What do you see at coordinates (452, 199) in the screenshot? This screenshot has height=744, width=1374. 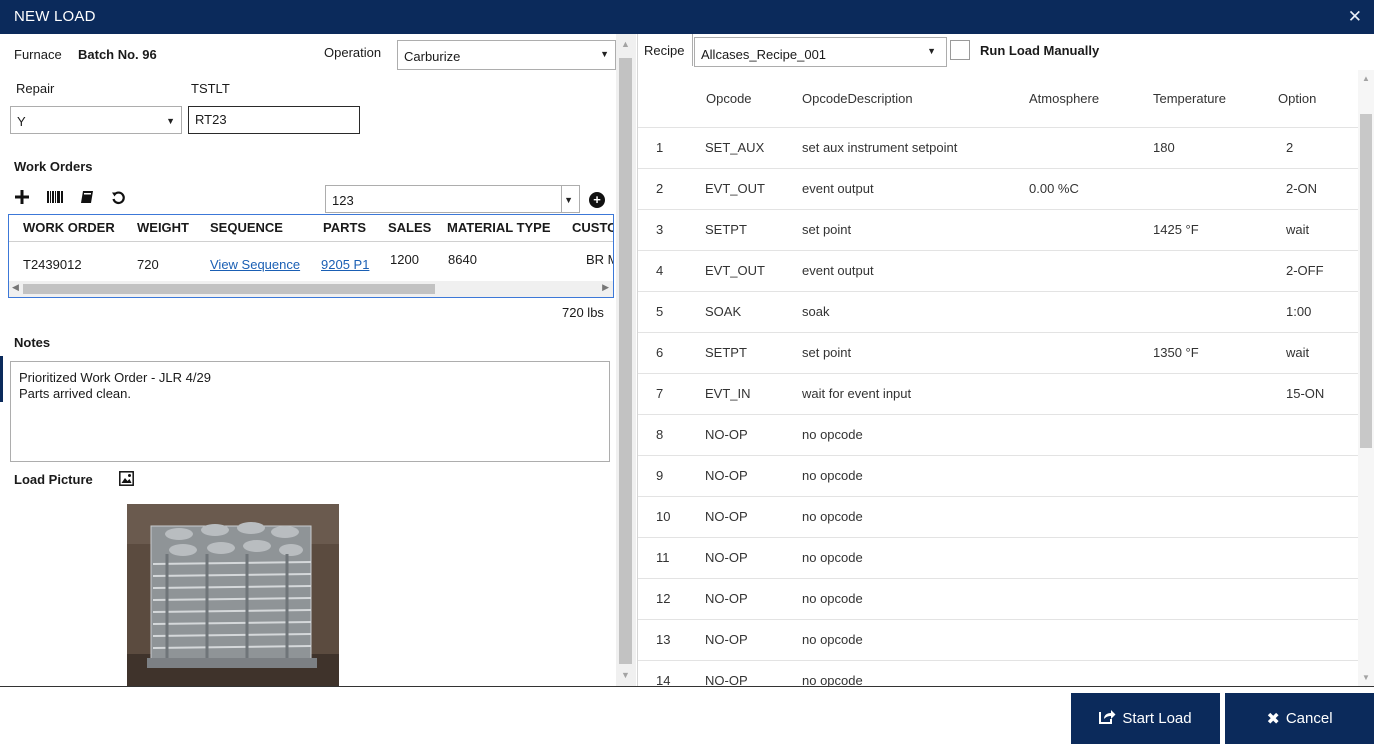 I see `work-order-search: 123 ▼` at bounding box center [452, 199].